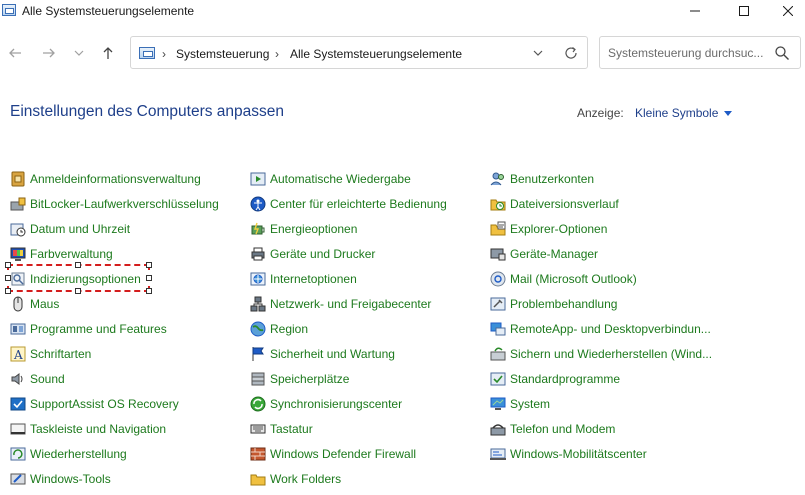 Image resolution: width=805 pixels, height=495 pixels. What do you see at coordinates (18, 254) in the screenshot?
I see `color-management-icon` at bounding box center [18, 254].